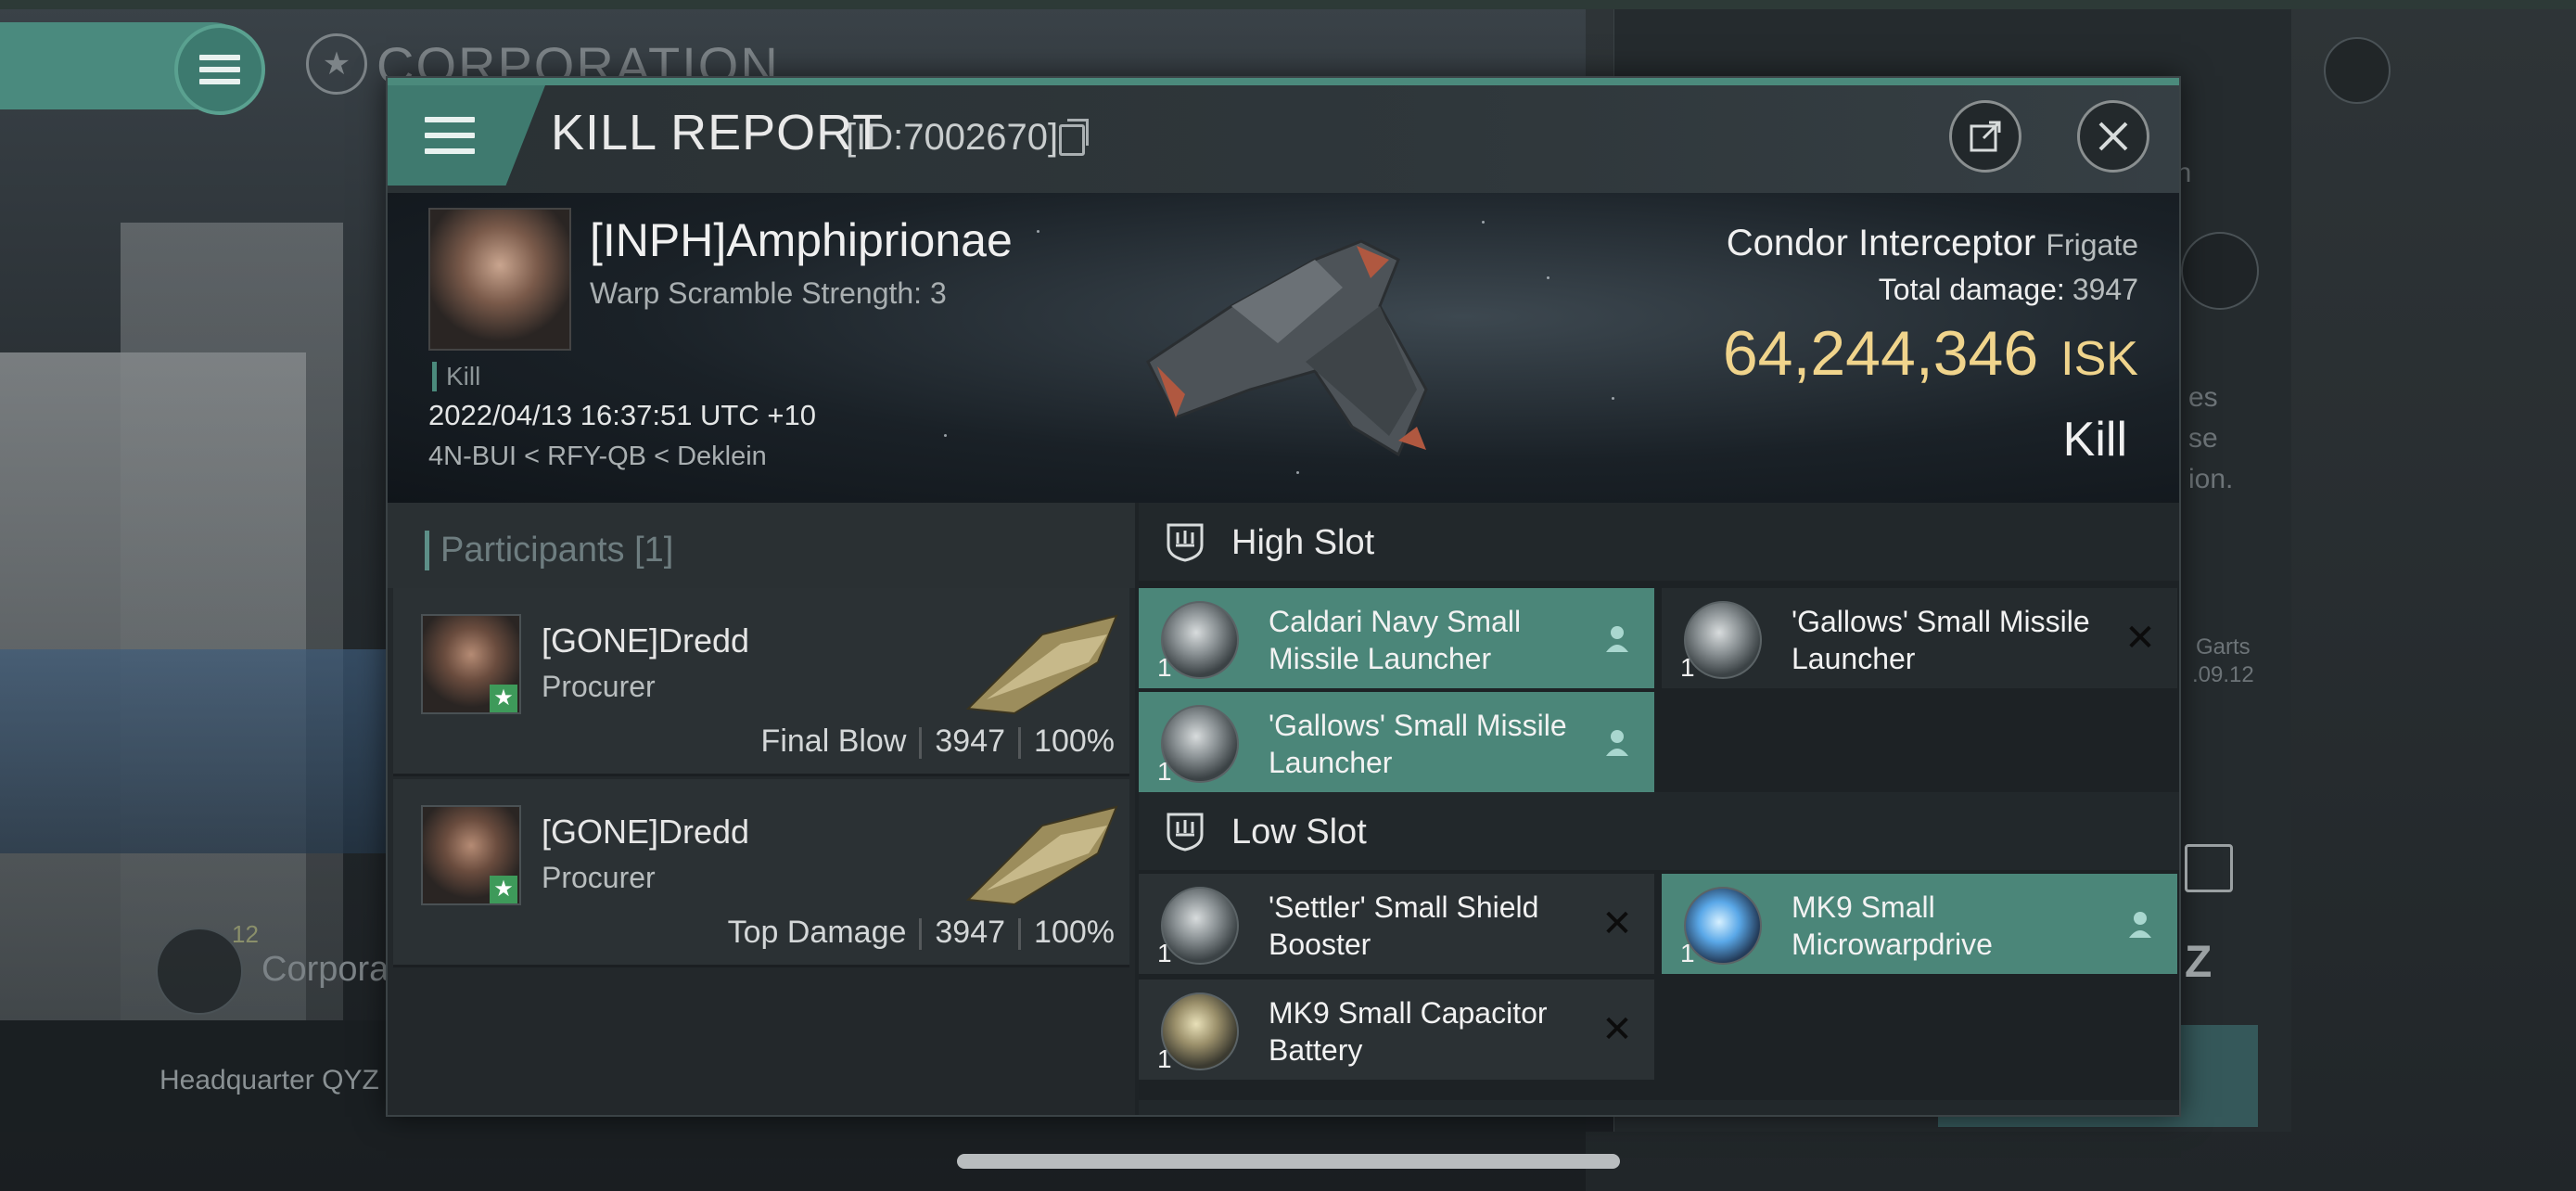 This screenshot has width=2576, height=1191. I want to click on high-slot-header: High Slot, so click(1659, 542).